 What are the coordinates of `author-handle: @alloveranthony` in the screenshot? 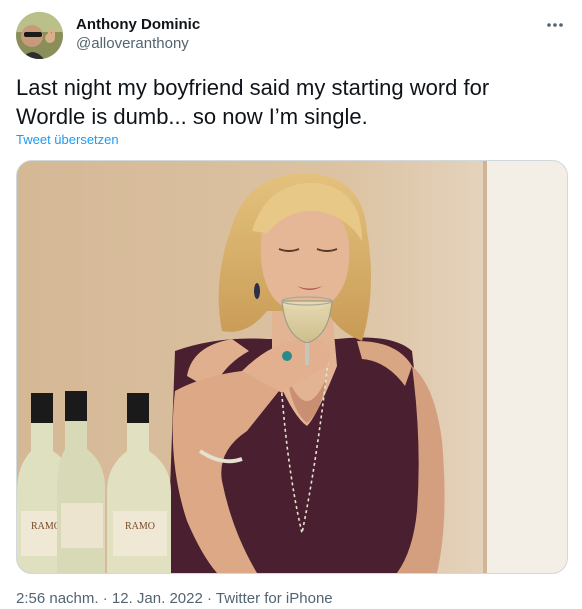 It's located at (138, 44).